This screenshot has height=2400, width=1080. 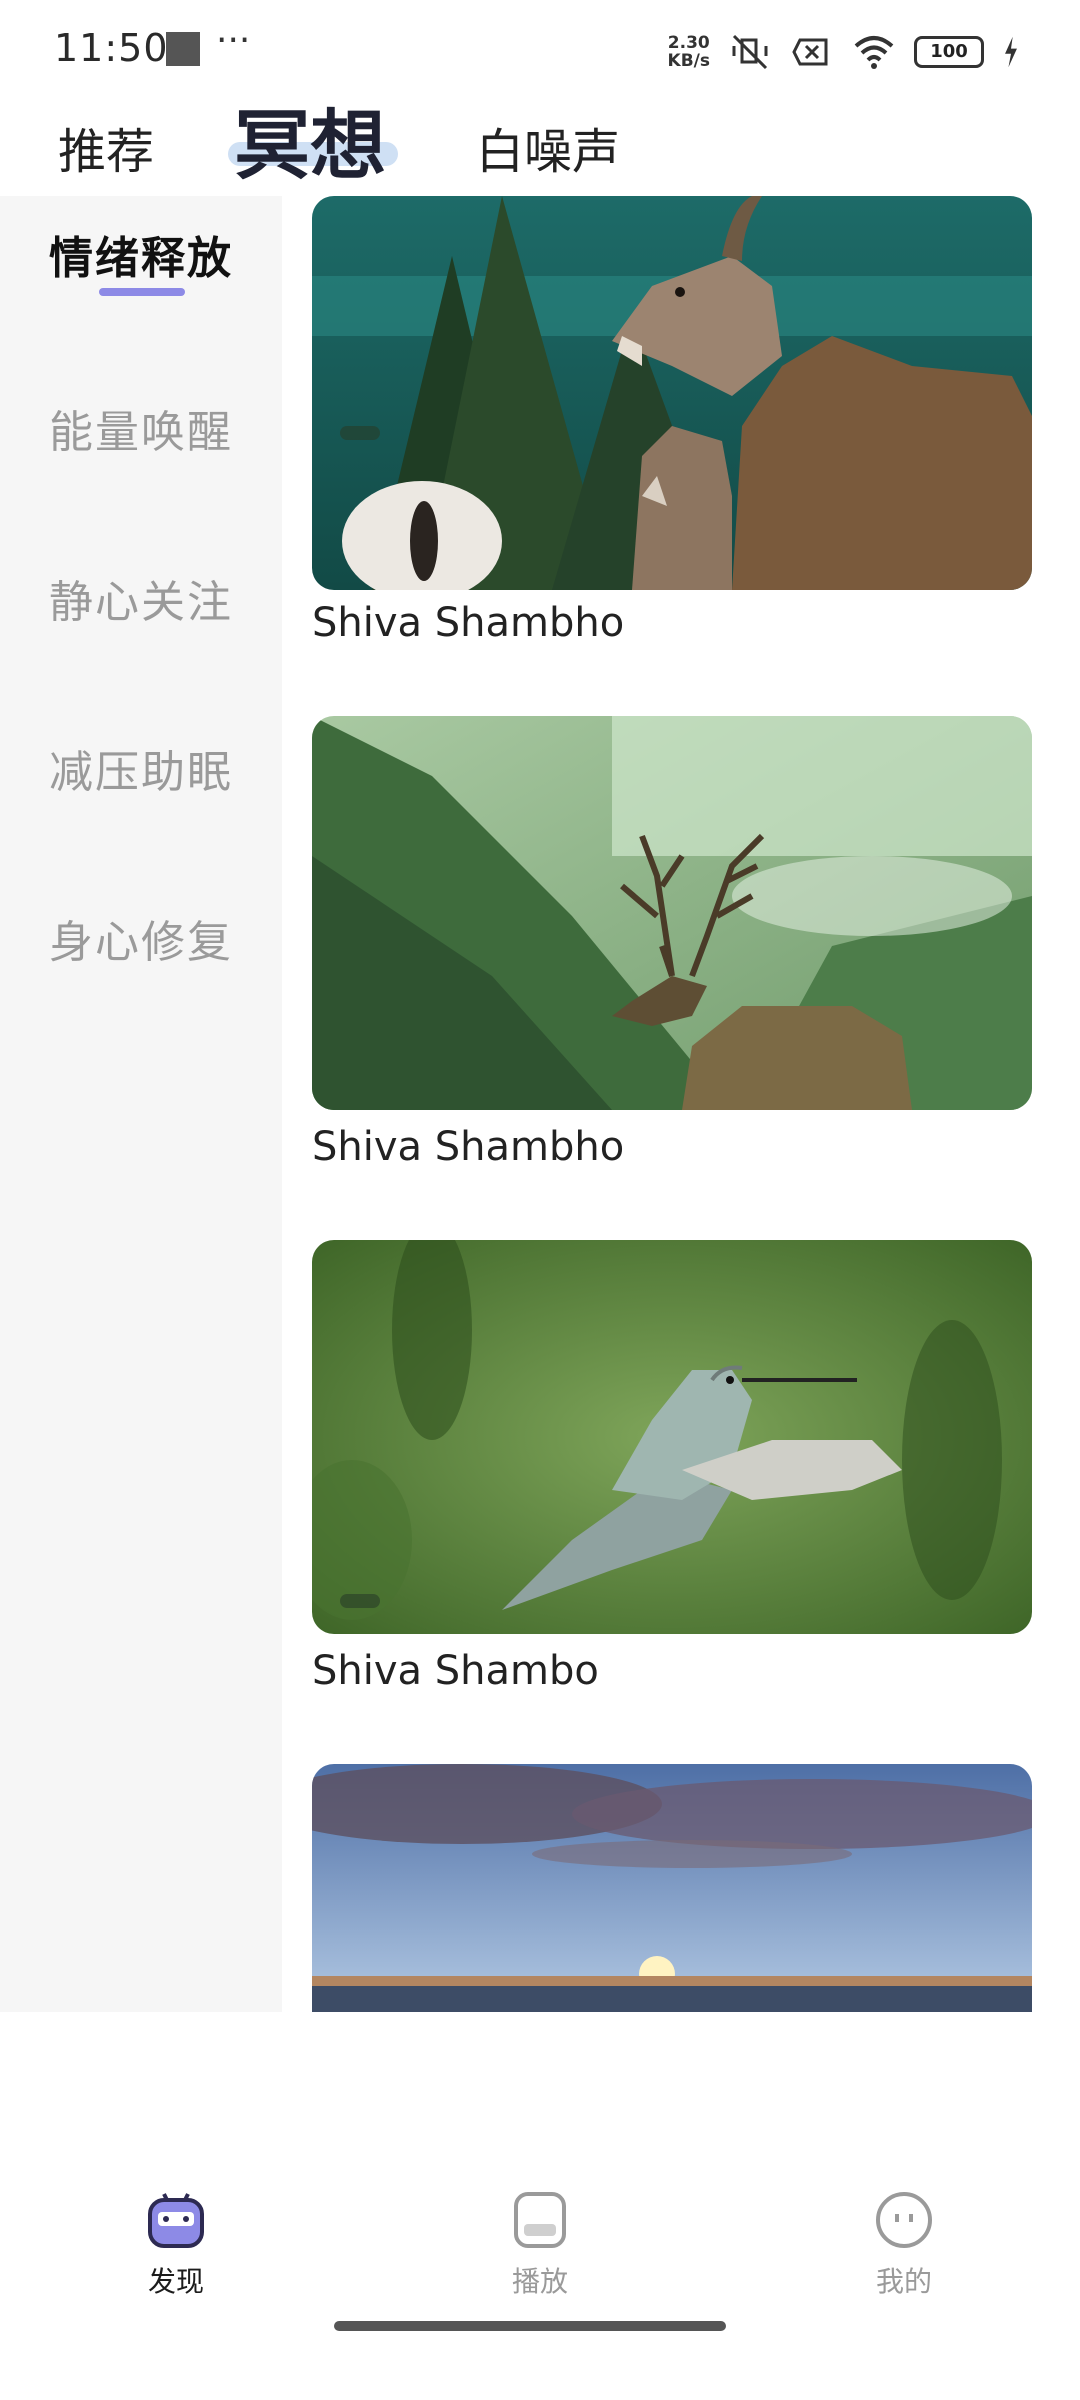 What do you see at coordinates (874, 52) in the screenshot?
I see `wifi-icon` at bounding box center [874, 52].